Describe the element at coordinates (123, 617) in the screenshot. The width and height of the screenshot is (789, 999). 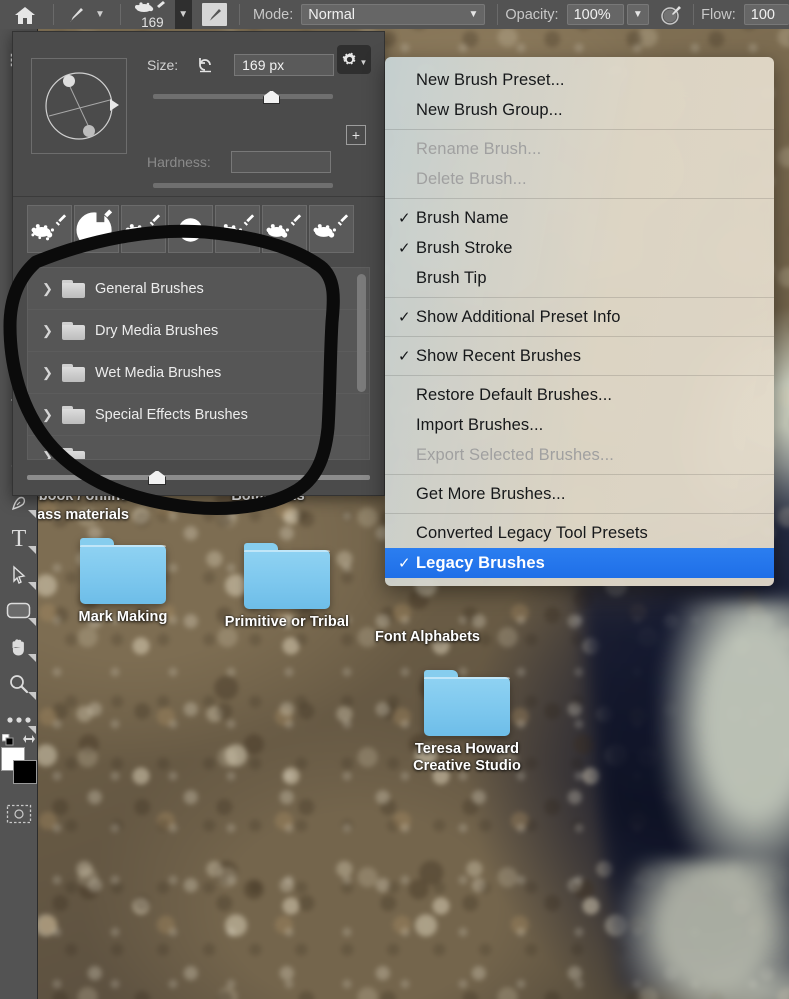
I see `folder-label: Mark Making` at that location.